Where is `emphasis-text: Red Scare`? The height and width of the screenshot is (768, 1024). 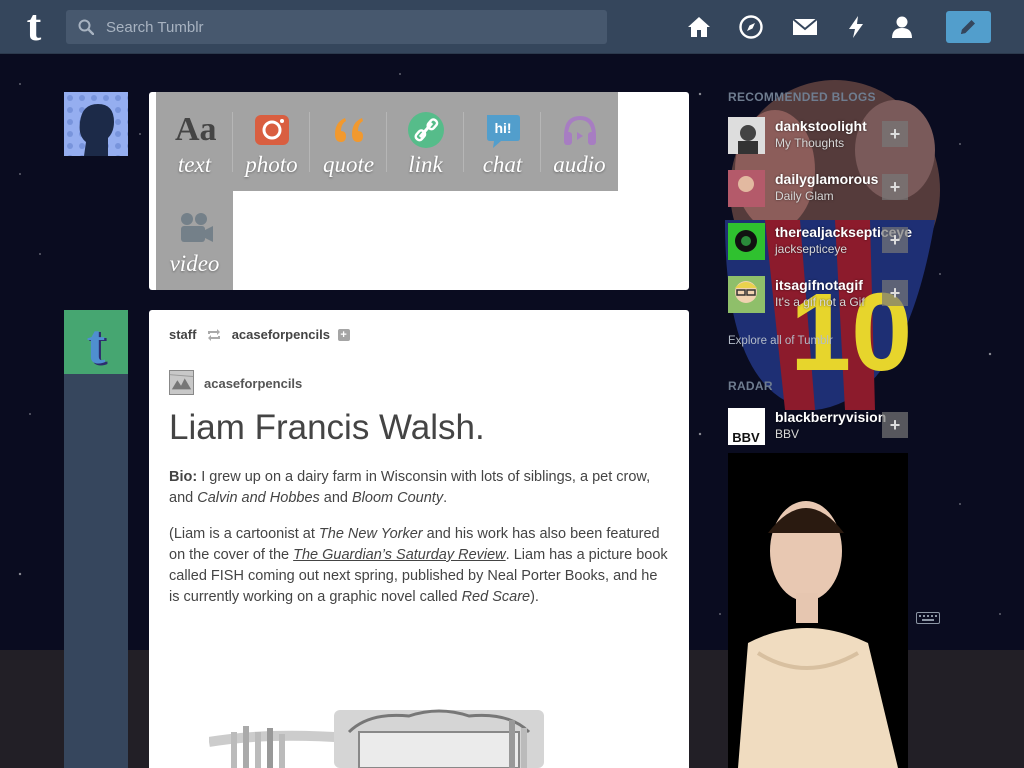 emphasis-text: Red Scare is located at coordinates (496, 597).